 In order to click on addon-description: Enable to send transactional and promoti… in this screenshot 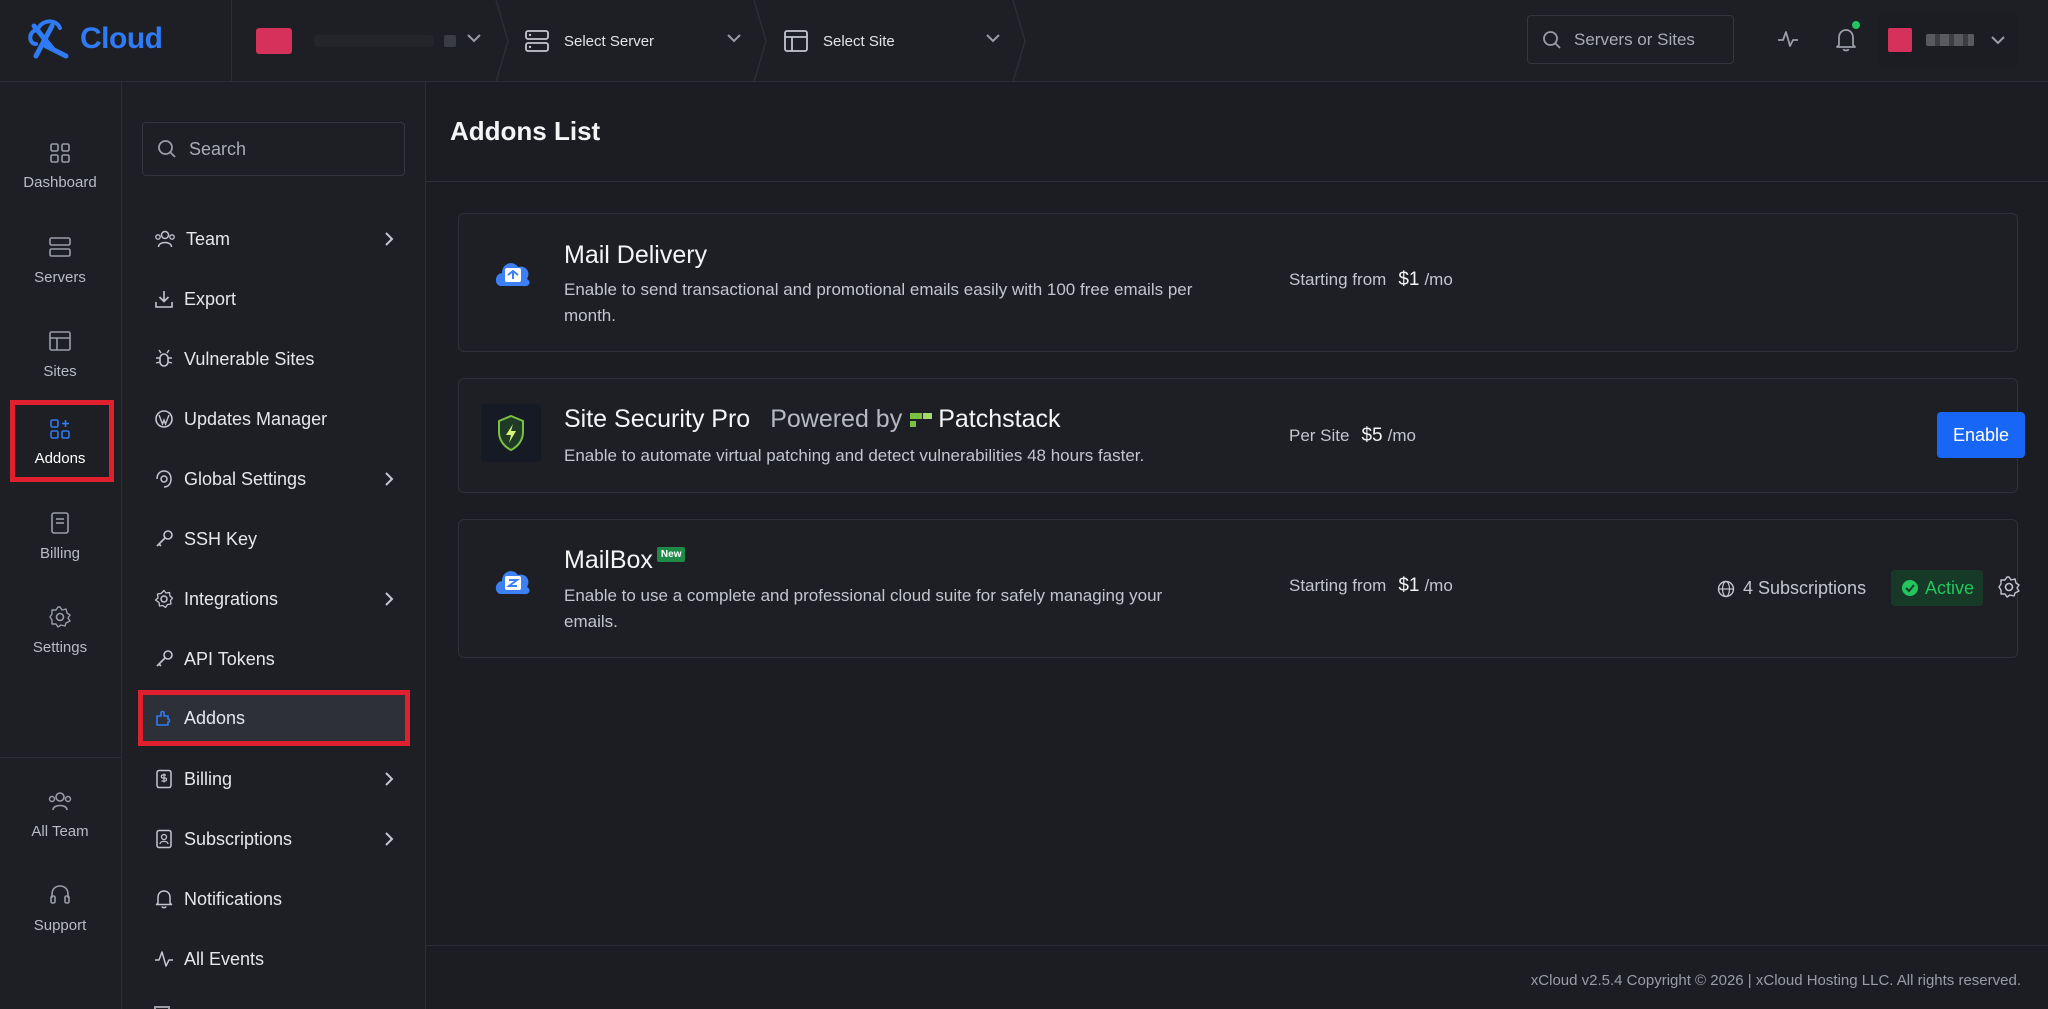, I will do `click(878, 302)`.